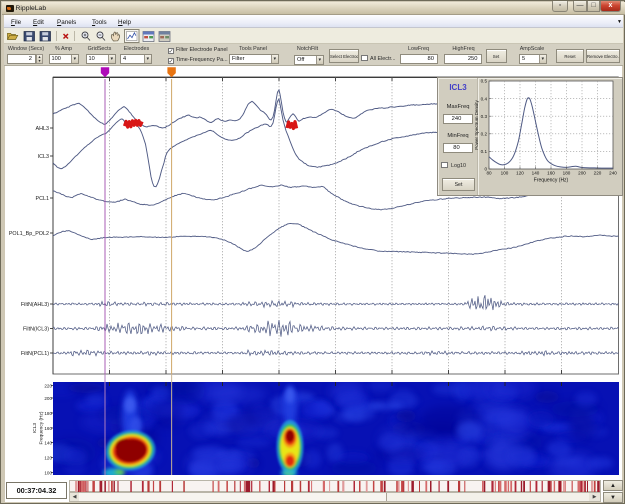 The height and width of the screenshot is (504, 625). Describe the element at coordinates (36, 329) in the screenshot. I see `svg-text: FiltN(ICL3)` at that location.